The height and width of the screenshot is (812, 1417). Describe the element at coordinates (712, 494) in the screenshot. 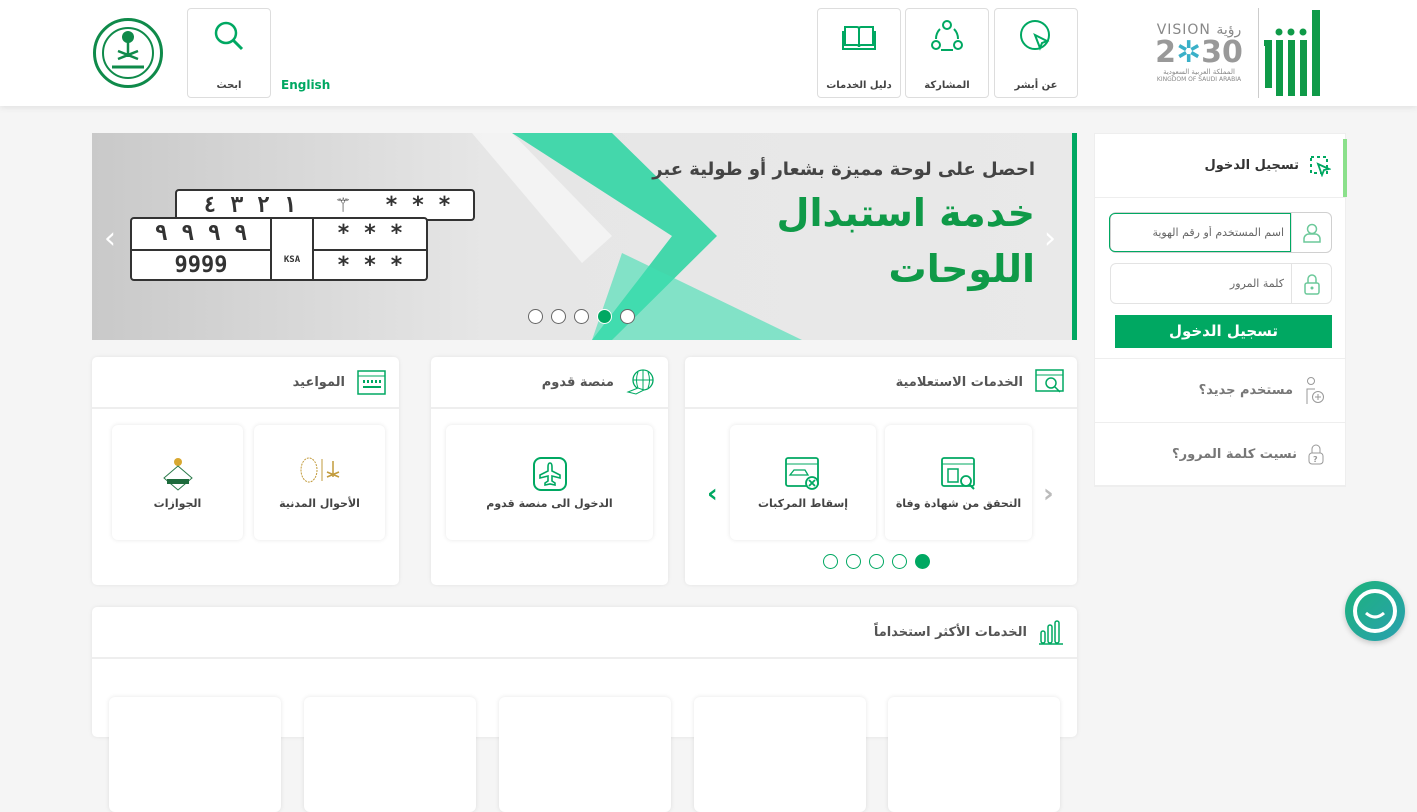

I see `inquiry-prev-arrow: ‹` at that location.